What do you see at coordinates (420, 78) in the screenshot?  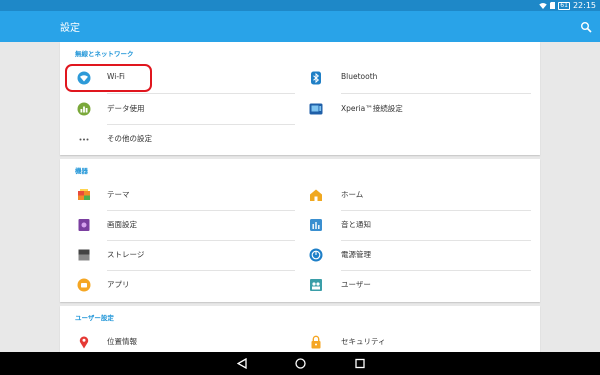 I see `settings-item-bluetooth: Bluetooth` at bounding box center [420, 78].